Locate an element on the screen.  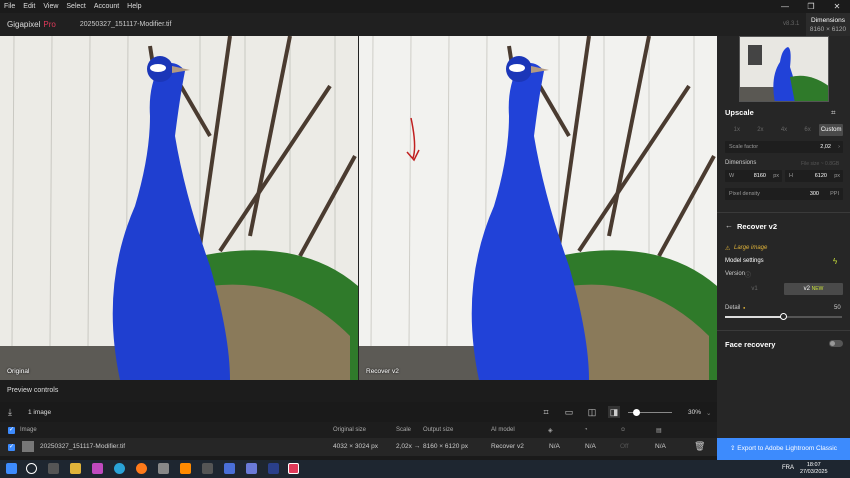
copilot-icon is located at coordinates (97, 468).